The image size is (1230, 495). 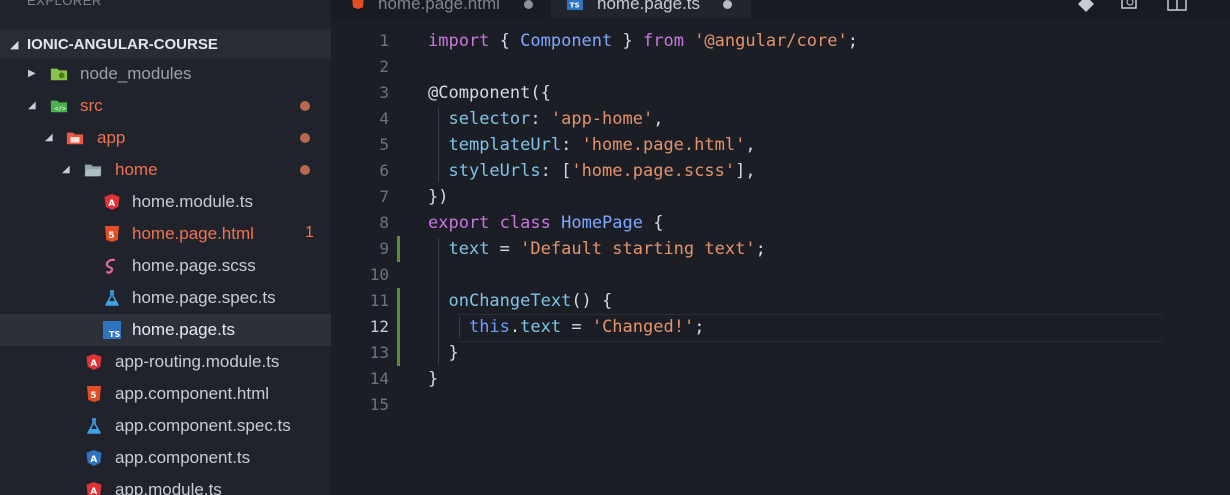 I want to click on tree-item-node-modules: ▶ node_modules, so click(x=165, y=74).